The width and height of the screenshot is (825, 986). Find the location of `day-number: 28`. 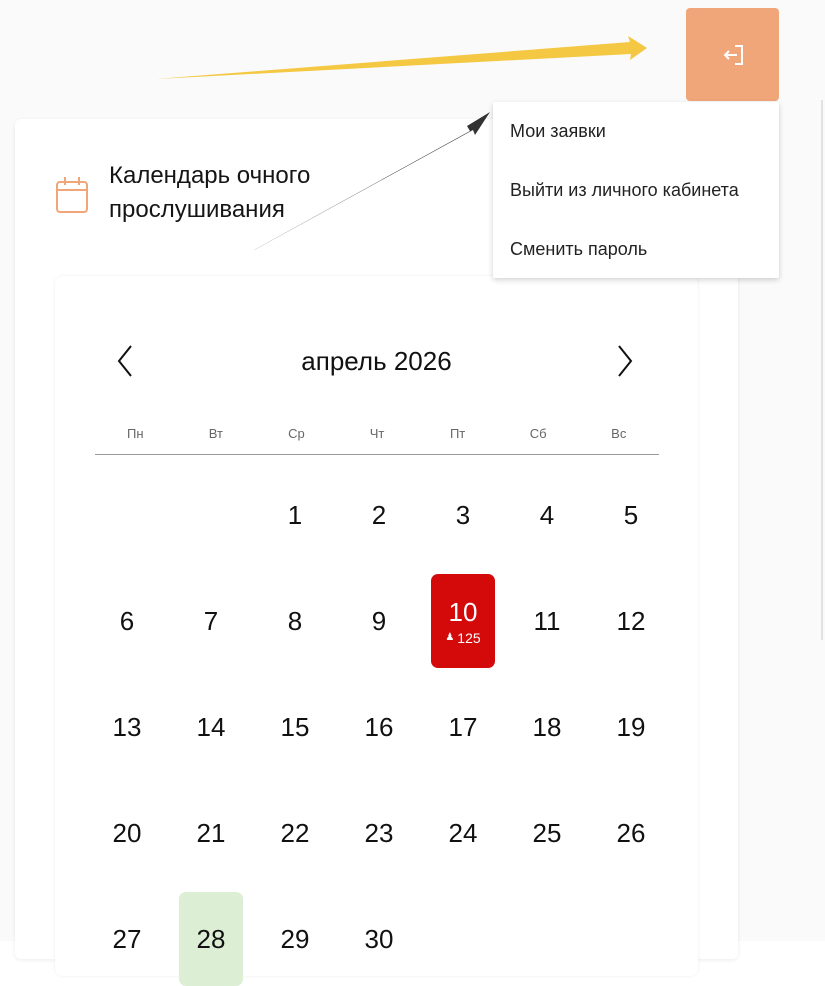

day-number: 28 is located at coordinates (211, 938).